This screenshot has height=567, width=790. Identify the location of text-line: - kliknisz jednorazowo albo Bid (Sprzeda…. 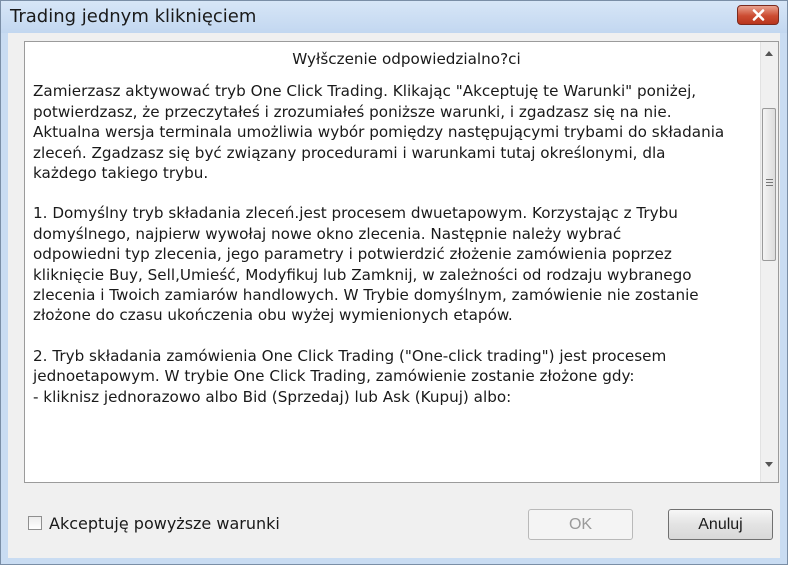
(272, 396).